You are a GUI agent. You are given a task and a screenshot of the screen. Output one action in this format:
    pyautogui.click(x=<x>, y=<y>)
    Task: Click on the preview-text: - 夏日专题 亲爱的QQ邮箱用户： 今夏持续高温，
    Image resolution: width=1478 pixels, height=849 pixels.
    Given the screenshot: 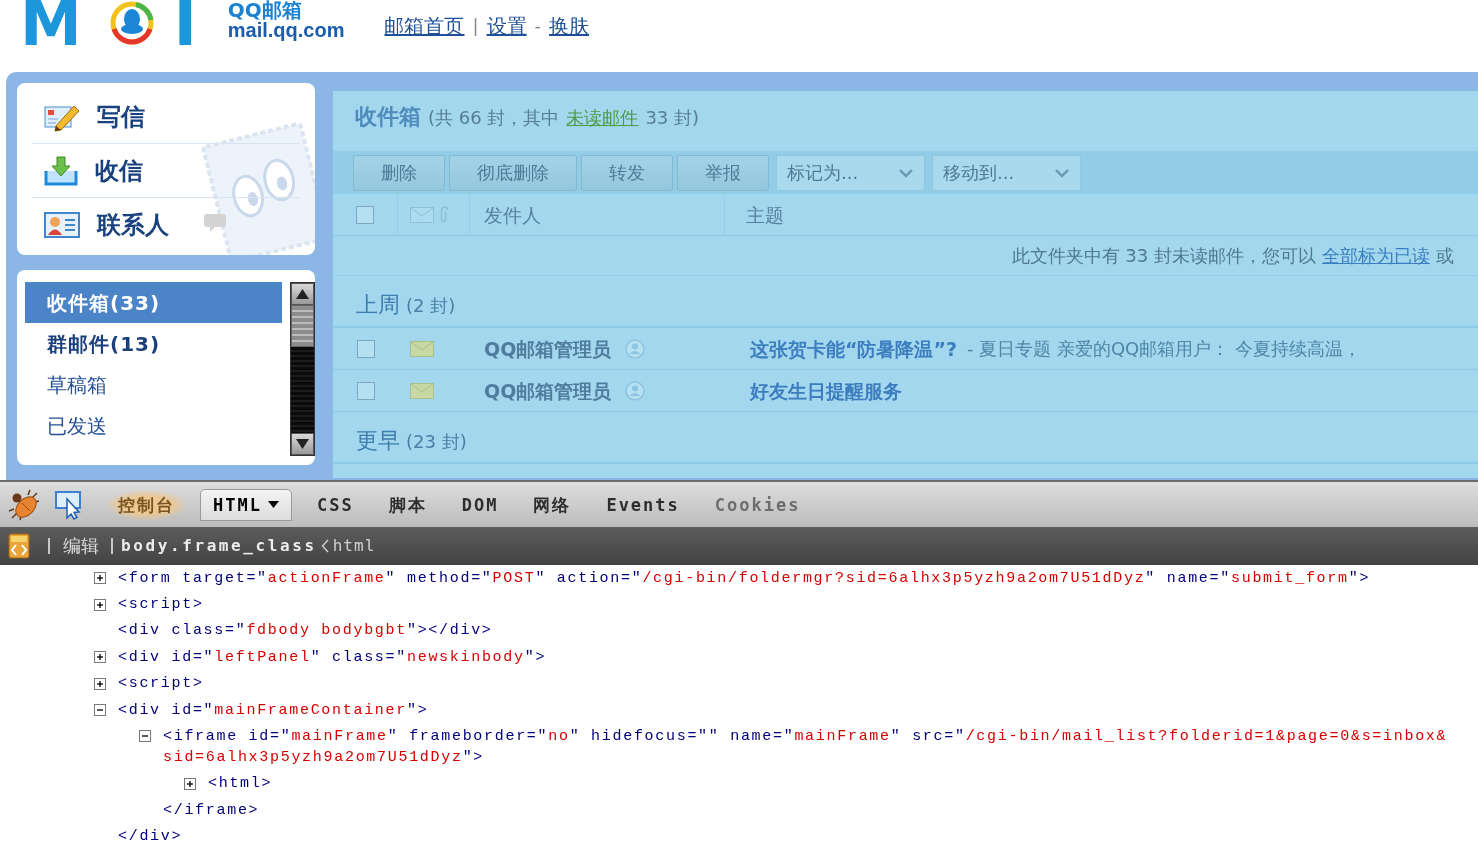 What is the action you would take?
    pyautogui.click(x=1164, y=348)
    